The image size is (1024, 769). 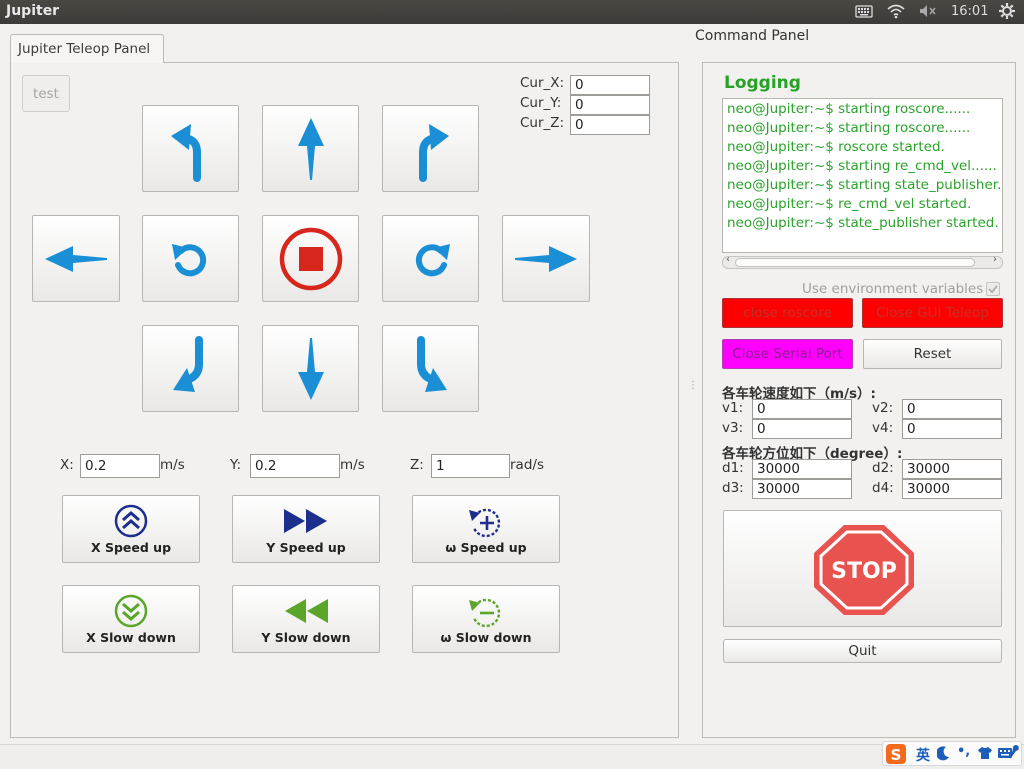 What do you see at coordinates (963, 751) in the screenshot?
I see `punctuation-icon: •,` at bounding box center [963, 751].